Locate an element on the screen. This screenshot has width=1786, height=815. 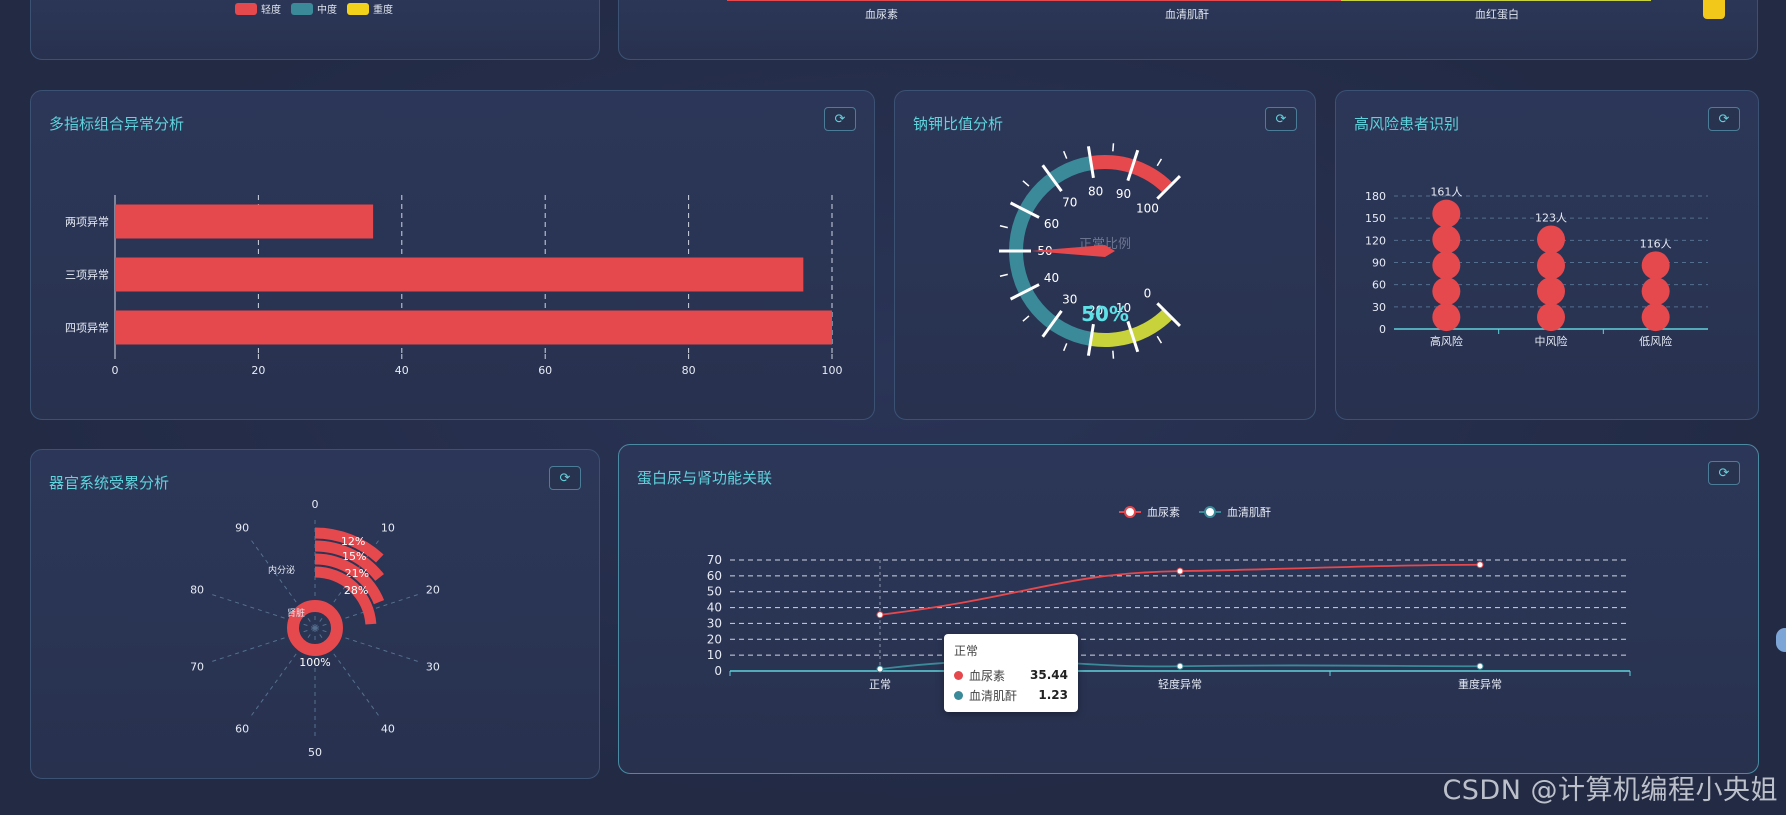
y-tick-label: 10 is located at coordinates (714, 655).